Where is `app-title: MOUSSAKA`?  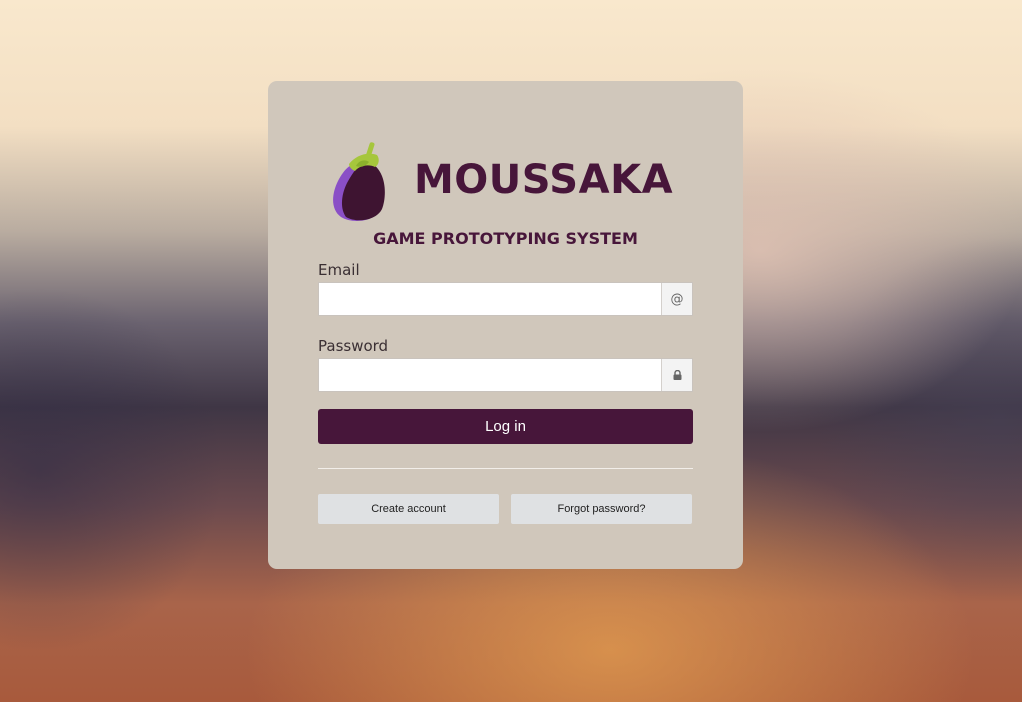 app-title: MOUSSAKA is located at coordinates (544, 180).